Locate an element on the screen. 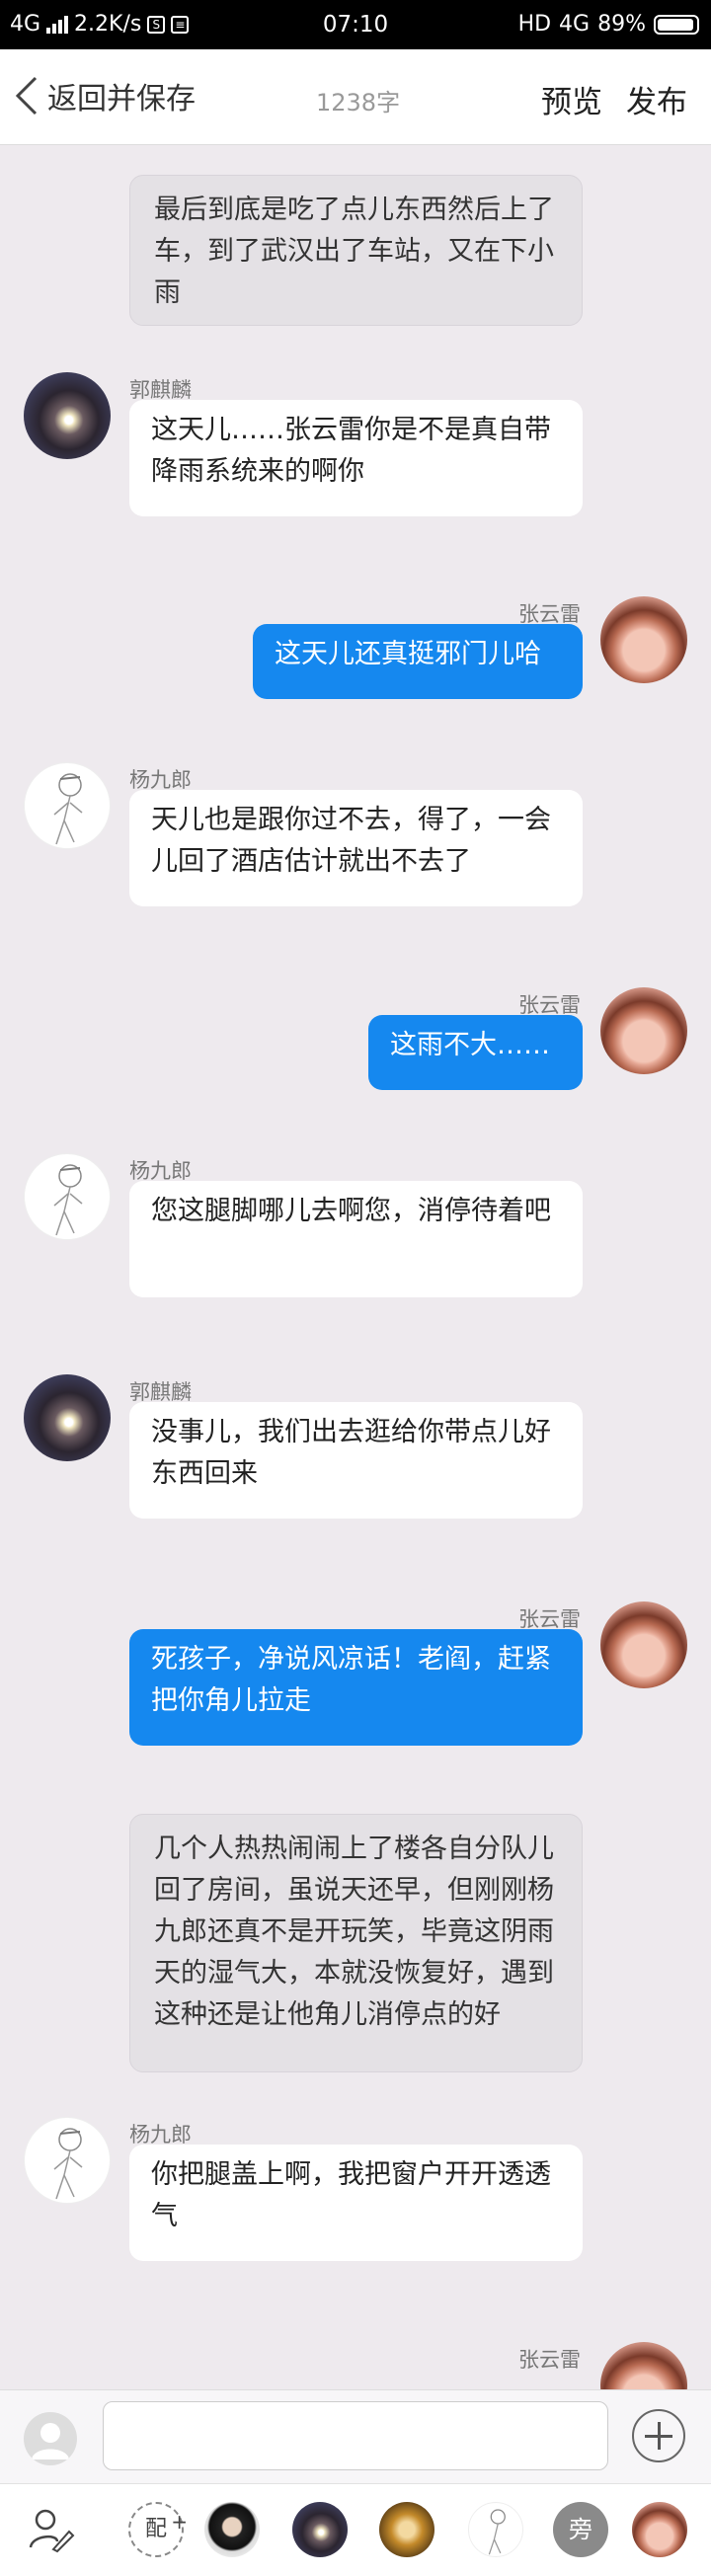 This screenshot has height=2576, width=711. message-bubble: 这天儿……张云雷你是不是真自带降雨系统来的啊你 is located at coordinates (356, 458).